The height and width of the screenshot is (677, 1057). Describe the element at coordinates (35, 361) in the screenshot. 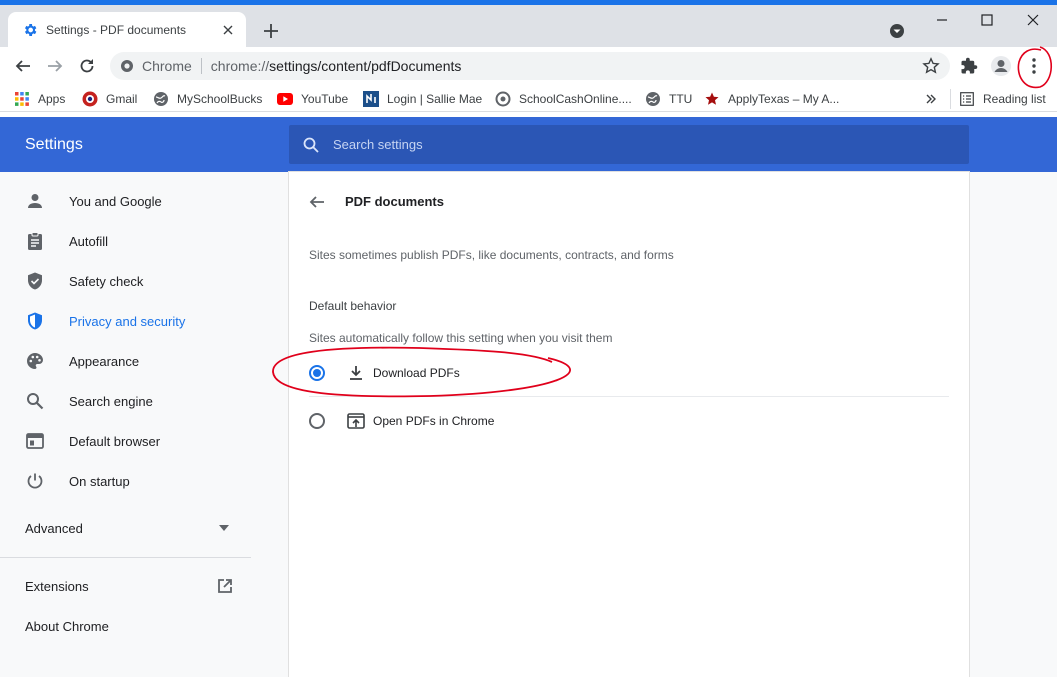

I see `palette-icon` at that location.